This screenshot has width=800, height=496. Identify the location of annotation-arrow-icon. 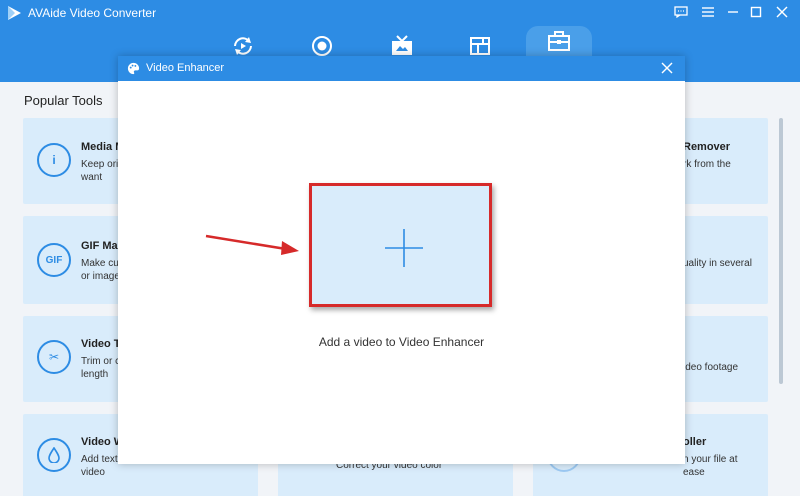
(252, 244).